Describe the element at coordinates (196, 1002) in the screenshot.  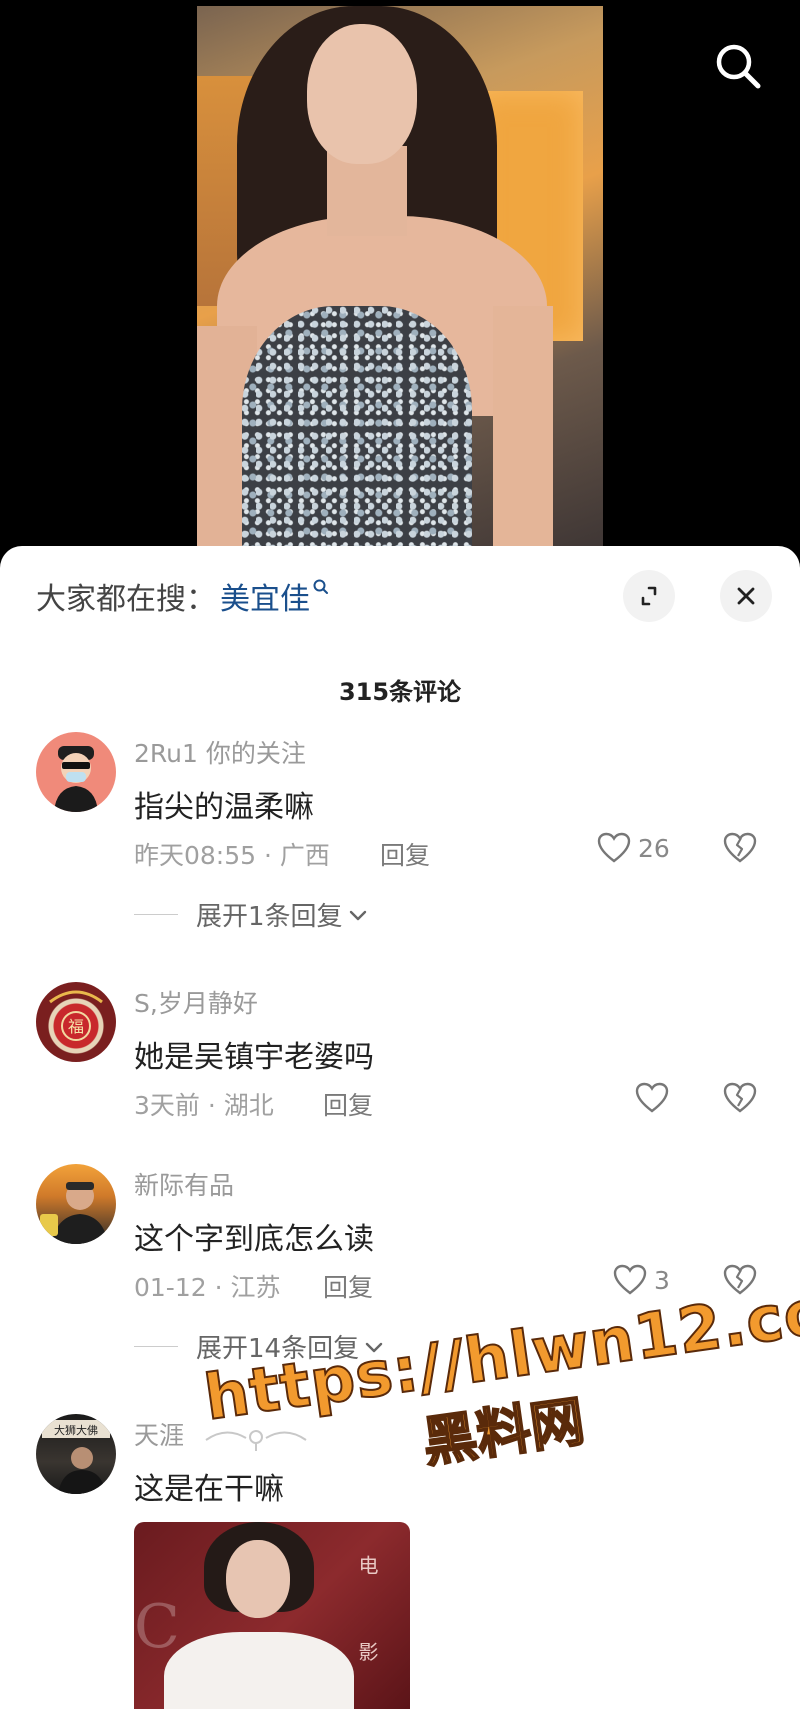
I see `comment-username: S,岁月静好` at that location.